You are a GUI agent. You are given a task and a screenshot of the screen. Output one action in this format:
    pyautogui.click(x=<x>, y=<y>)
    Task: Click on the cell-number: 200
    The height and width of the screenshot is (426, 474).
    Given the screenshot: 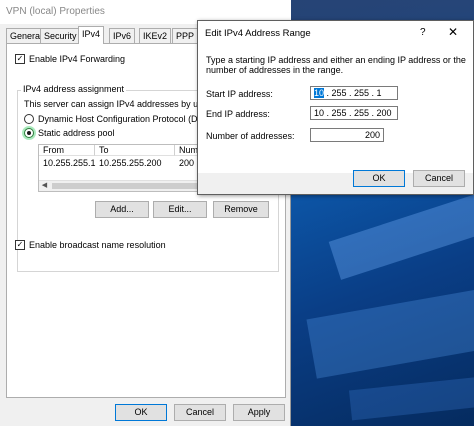 What is the action you would take?
    pyautogui.click(x=187, y=163)
    